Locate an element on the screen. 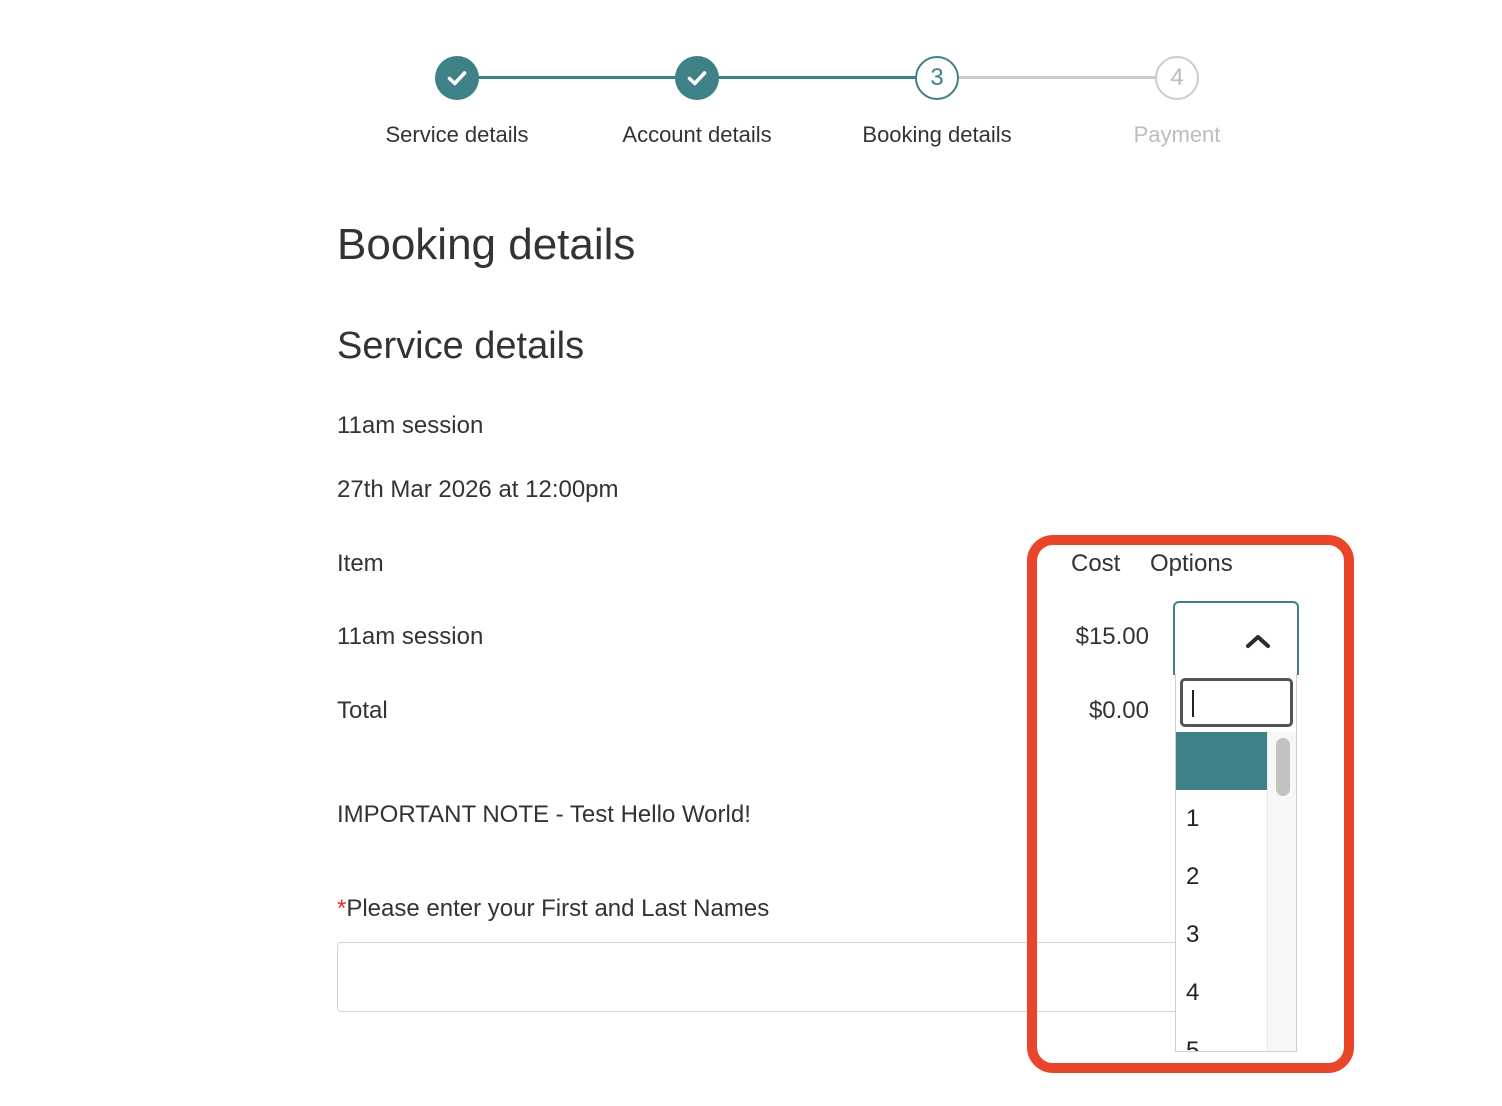 The height and width of the screenshot is (1106, 1502). step-account-details: Account details is located at coordinates (697, 102).